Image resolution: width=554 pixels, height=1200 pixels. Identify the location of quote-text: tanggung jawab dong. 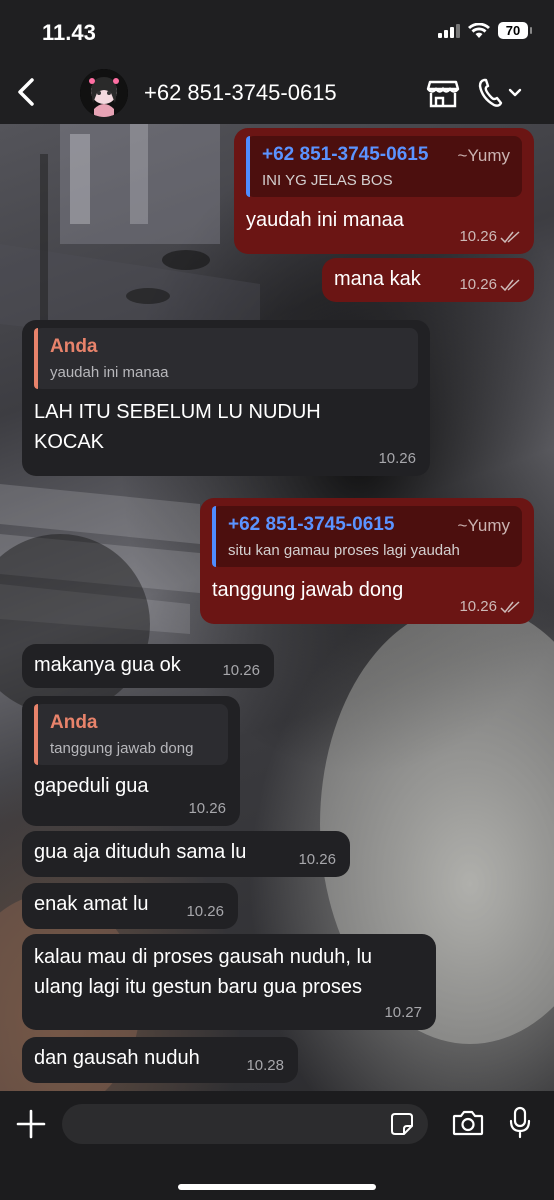
(122, 748).